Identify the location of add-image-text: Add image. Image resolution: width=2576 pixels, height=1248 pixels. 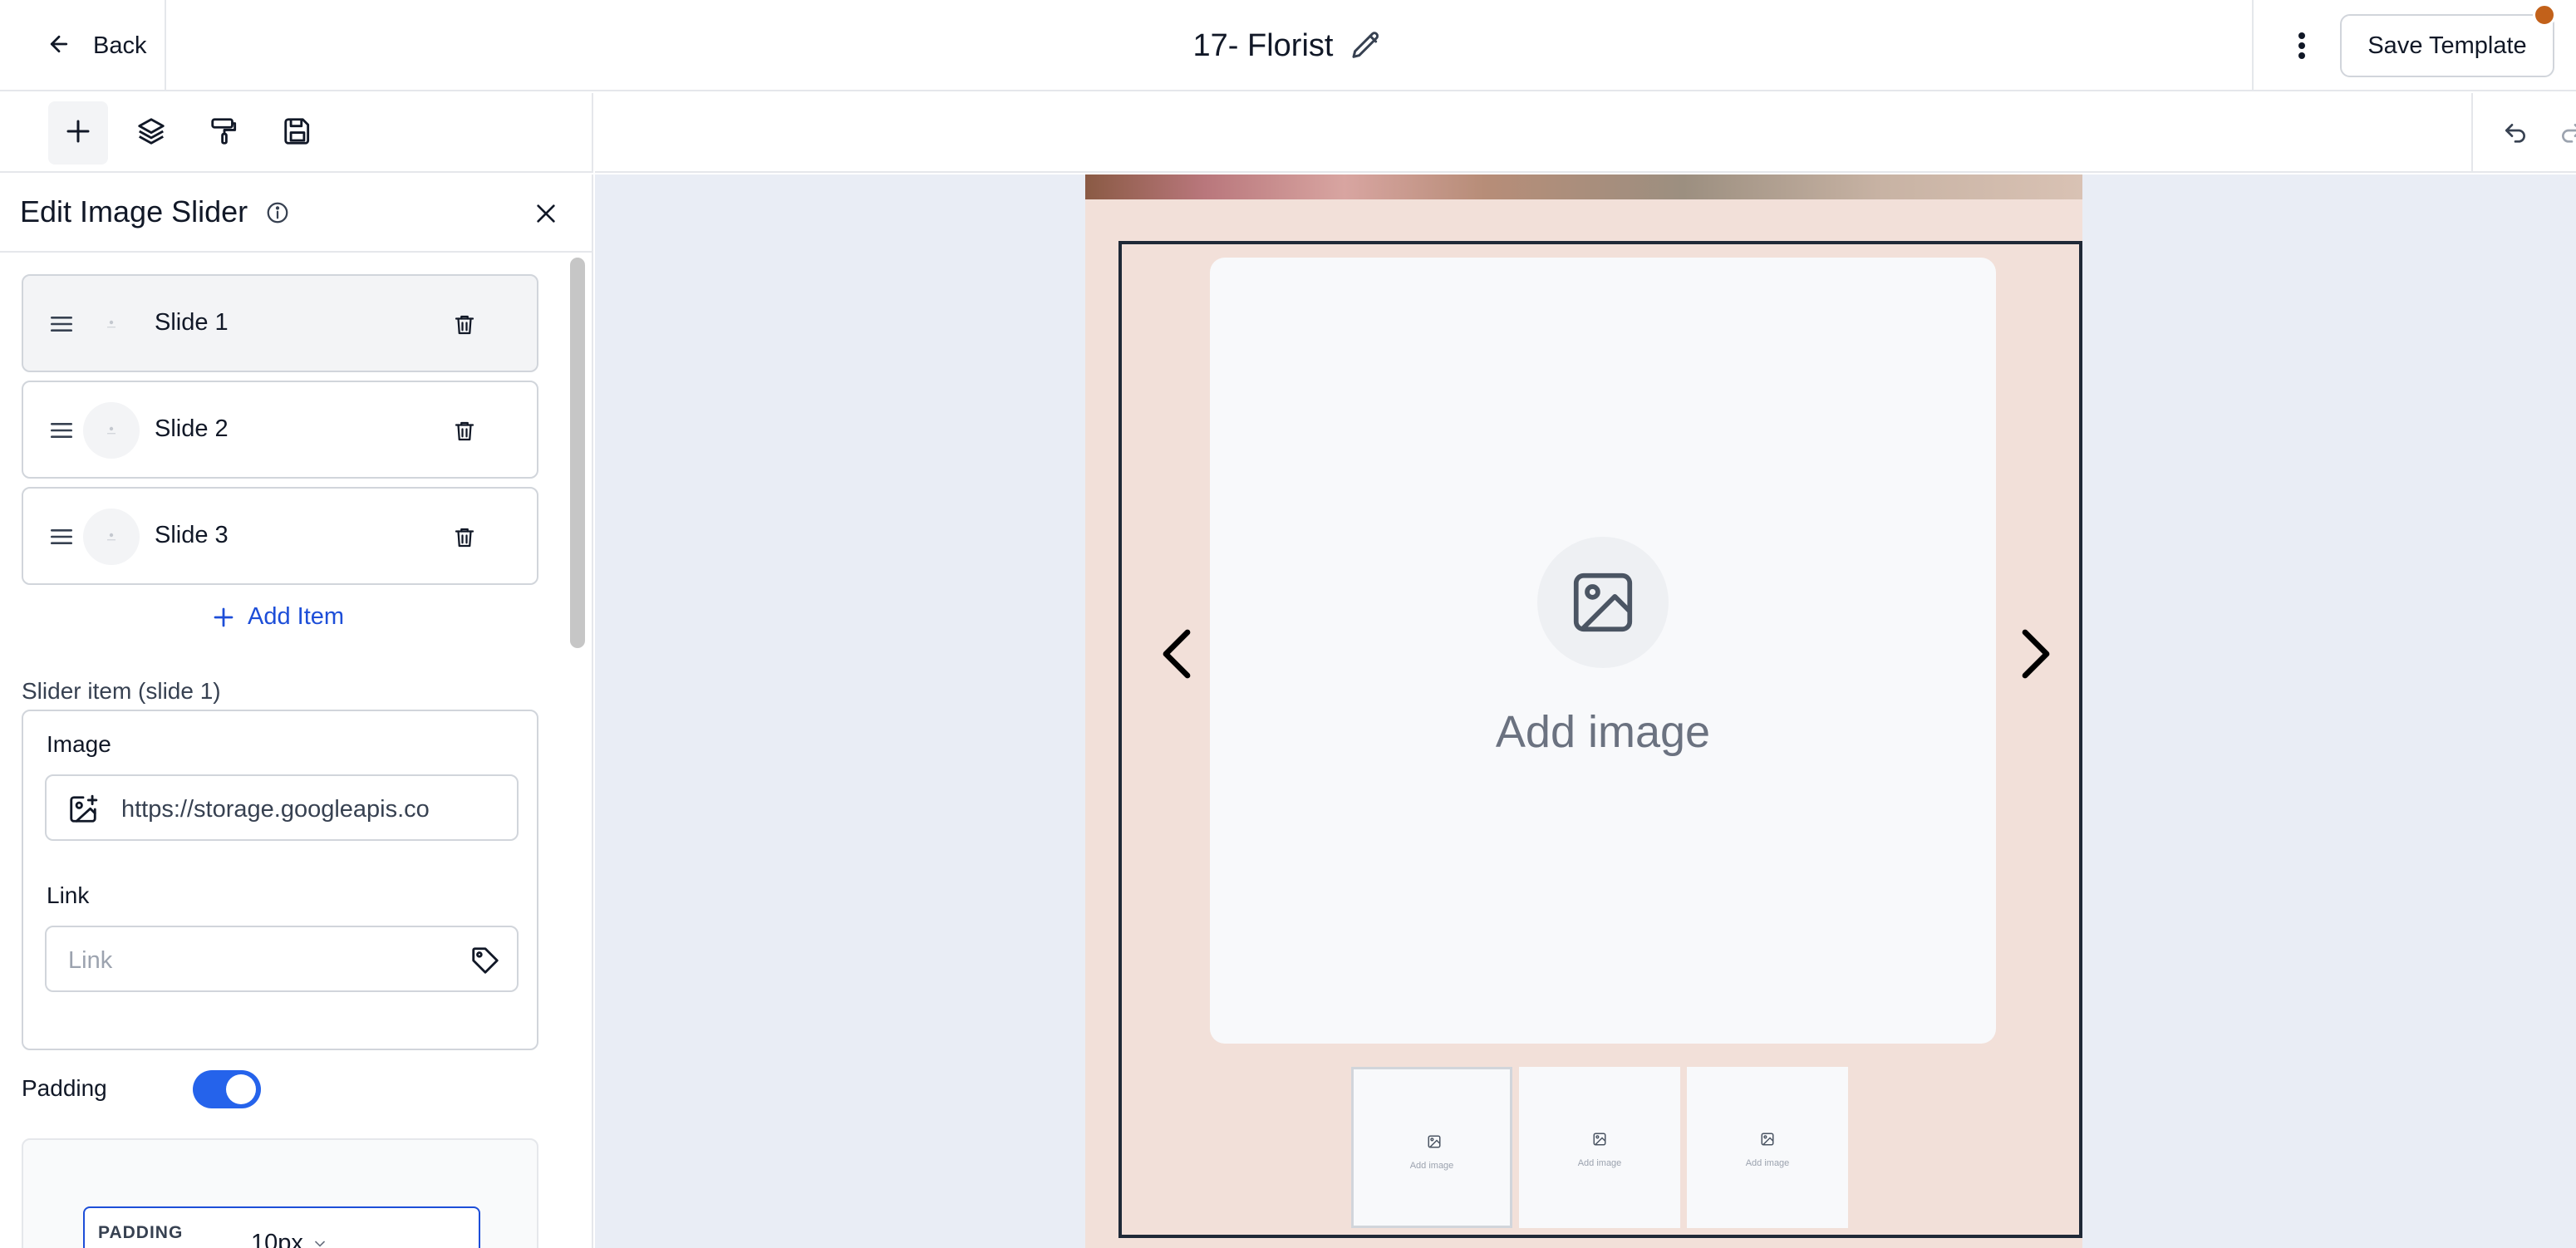
(1603, 732).